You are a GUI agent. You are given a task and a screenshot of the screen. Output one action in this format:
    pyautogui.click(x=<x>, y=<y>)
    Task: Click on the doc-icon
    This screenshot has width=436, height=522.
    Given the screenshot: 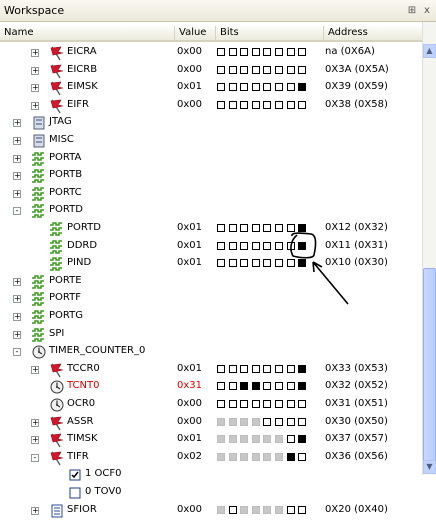 What is the action you would take?
    pyautogui.click(x=57, y=511)
    